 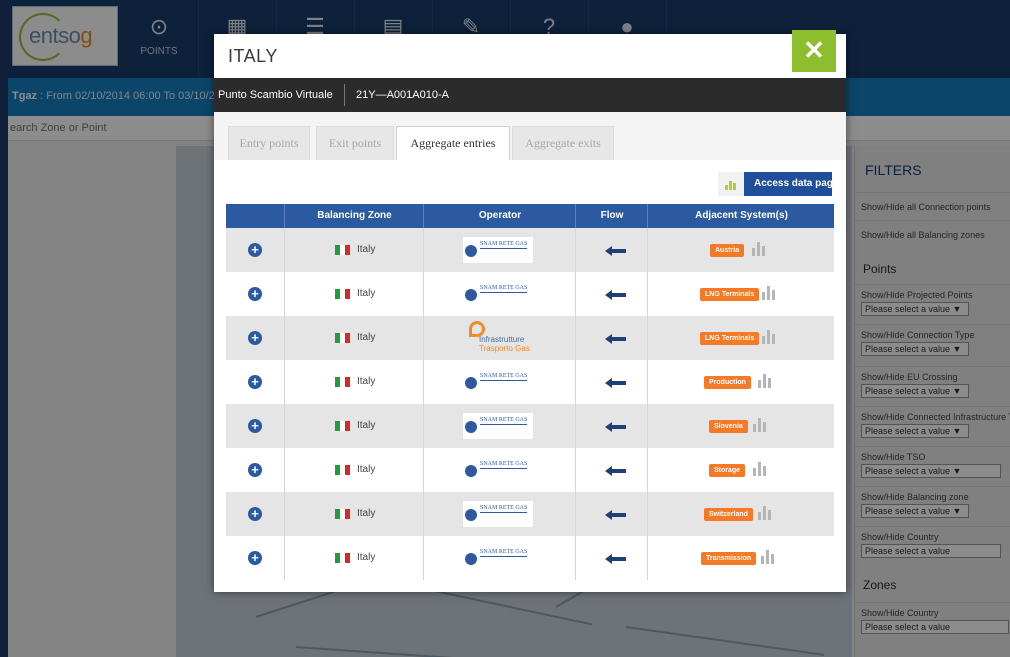 What do you see at coordinates (741, 216) in the screenshot?
I see `col-adjacent-systems: Adjacent System(s)` at bounding box center [741, 216].